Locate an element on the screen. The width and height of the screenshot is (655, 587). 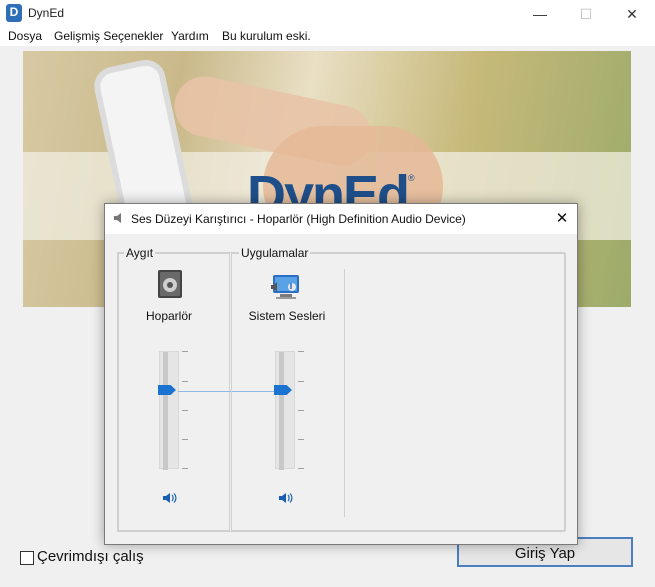
close-button: ✕ is located at coordinates (632, 14).